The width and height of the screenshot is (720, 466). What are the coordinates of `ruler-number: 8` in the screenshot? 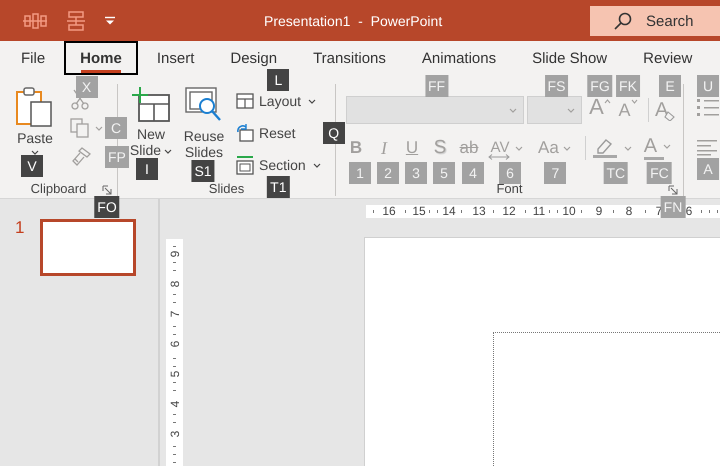 It's located at (629, 211).